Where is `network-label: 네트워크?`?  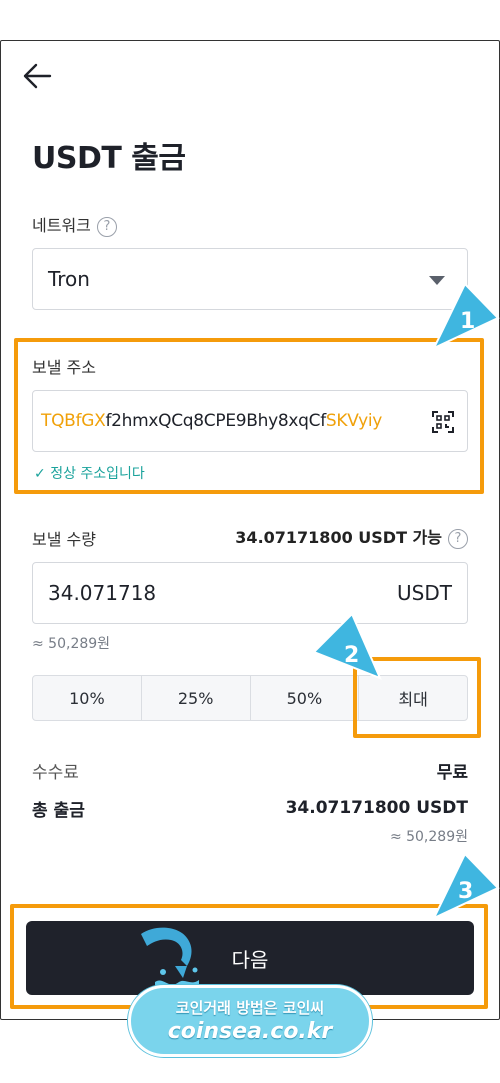
network-label: 네트워크? is located at coordinates (74, 224).